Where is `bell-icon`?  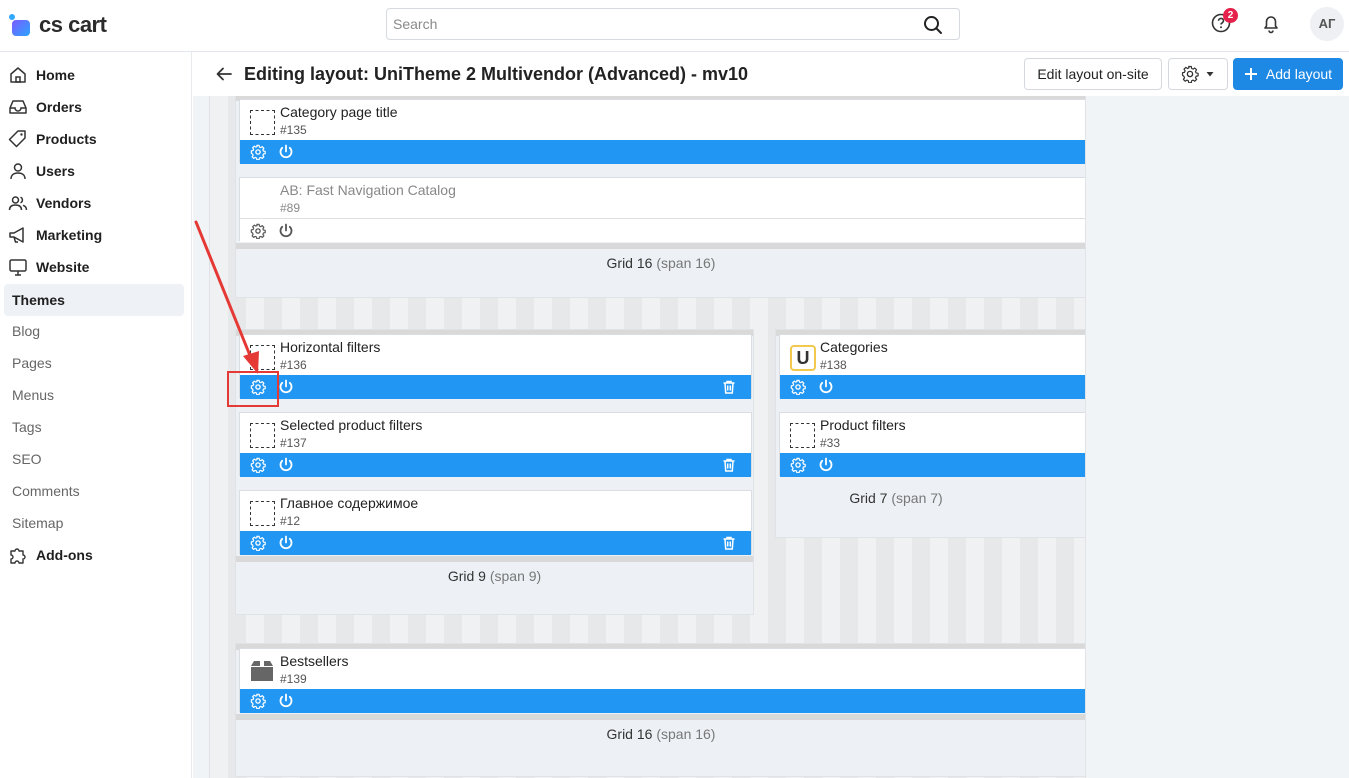 bell-icon is located at coordinates (1271, 25).